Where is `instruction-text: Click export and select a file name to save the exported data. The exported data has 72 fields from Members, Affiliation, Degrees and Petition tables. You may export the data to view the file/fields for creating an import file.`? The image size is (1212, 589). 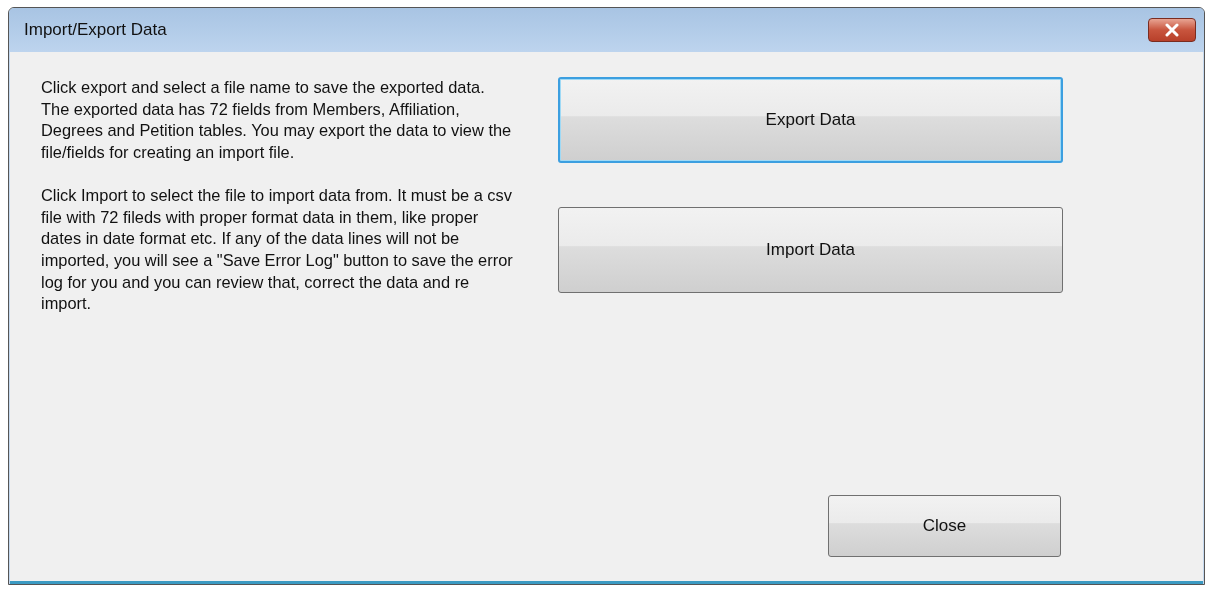
instruction-text: Click export and select a file name to save the exported data. The exported data has 72 fields from Members, Affiliation, Degrees and Petition tables. You may export the data to view the file/fields for creating an import file. is located at coordinates (277, 120).